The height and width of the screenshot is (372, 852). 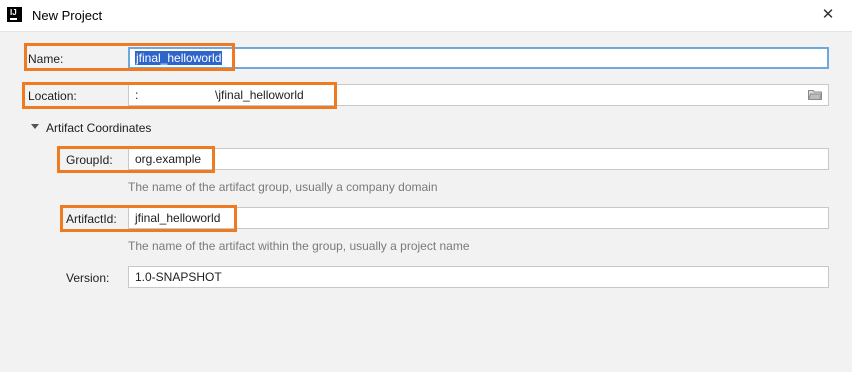 What do you see at coordinates (178, 277) in the screenshot?
I see `version-value: 1.0-SNAPSHOT` at bounding box center [178, 277].